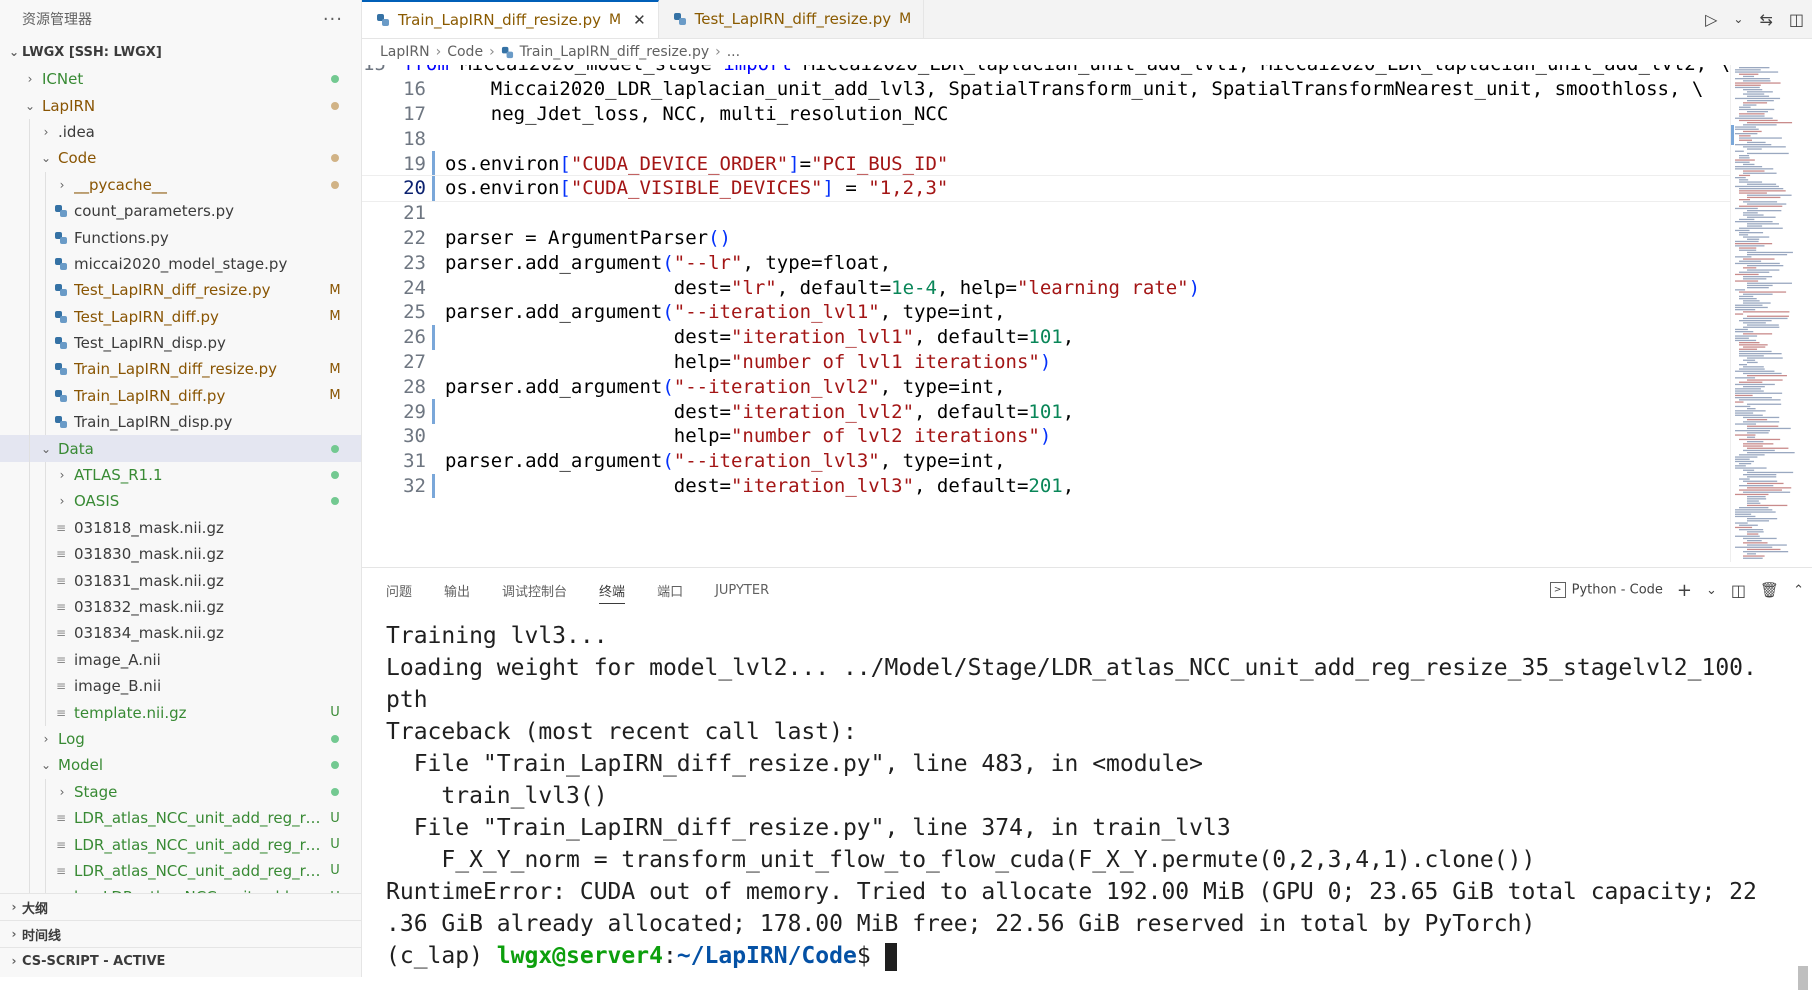  I want to click on tab-output: 输出, so click(457, 590).